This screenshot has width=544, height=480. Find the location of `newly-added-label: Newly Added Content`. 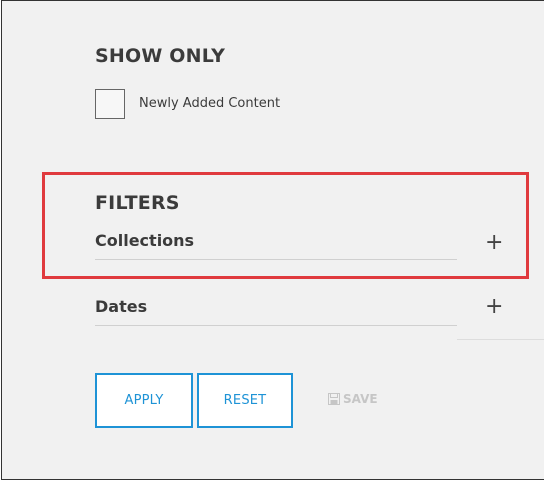

newly-added-label: Newly Added Content is located at coordinates (209, 103).